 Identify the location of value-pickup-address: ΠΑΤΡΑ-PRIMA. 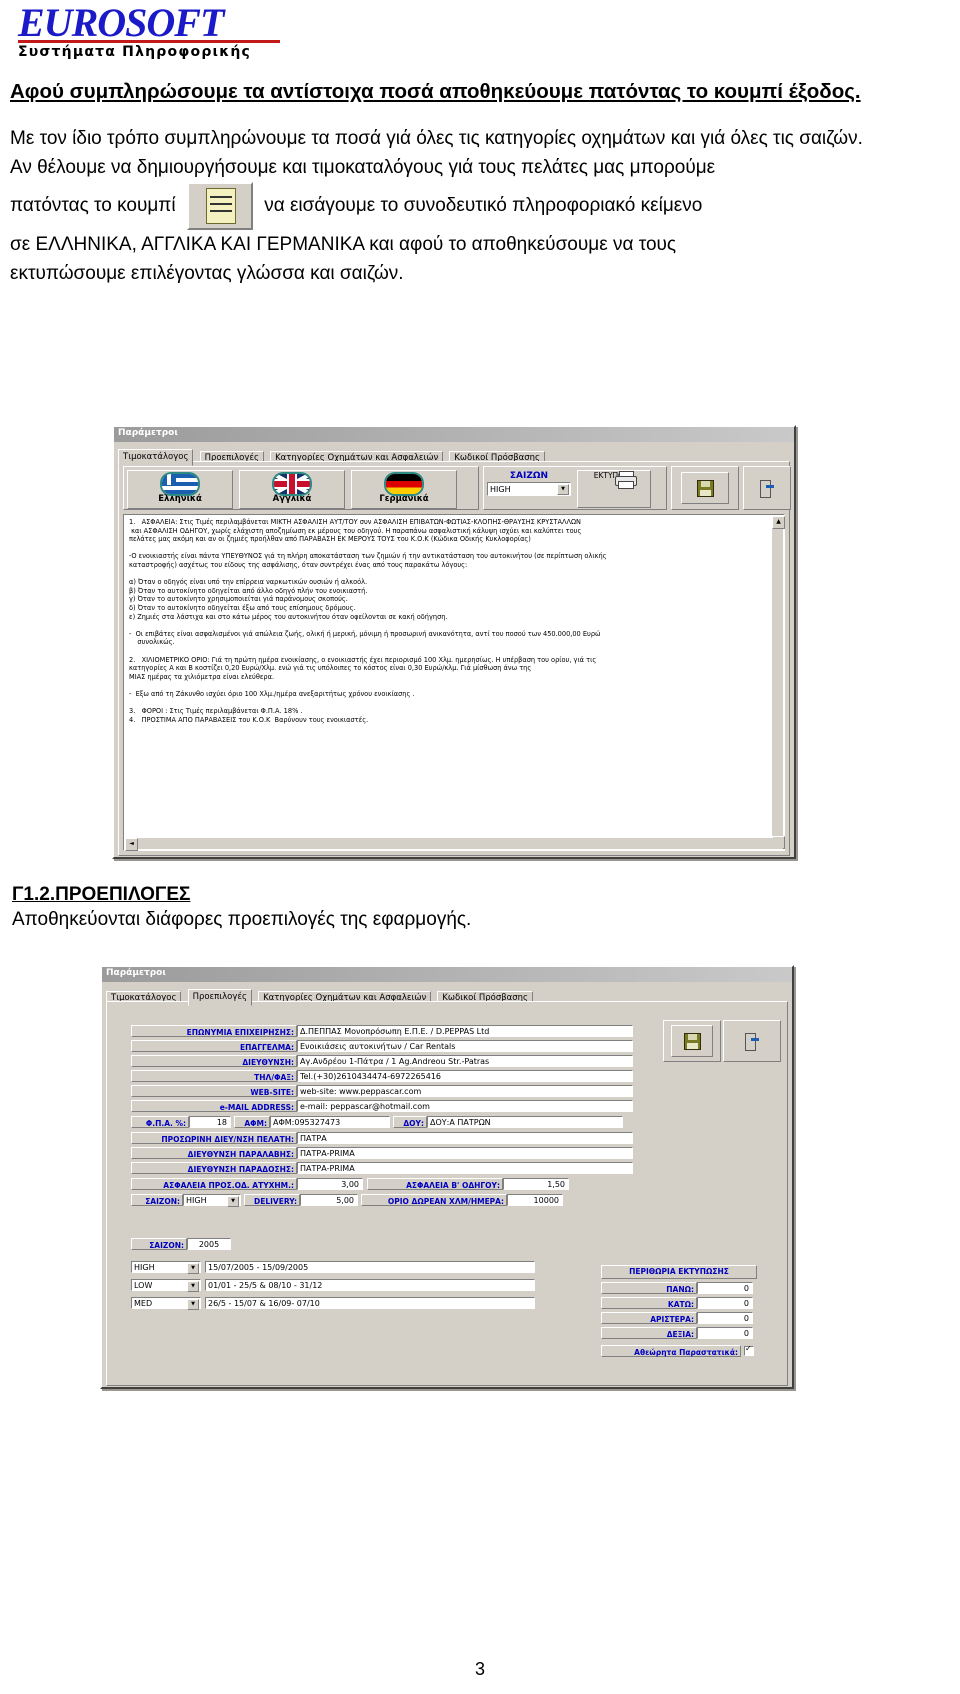
(465, 1153).